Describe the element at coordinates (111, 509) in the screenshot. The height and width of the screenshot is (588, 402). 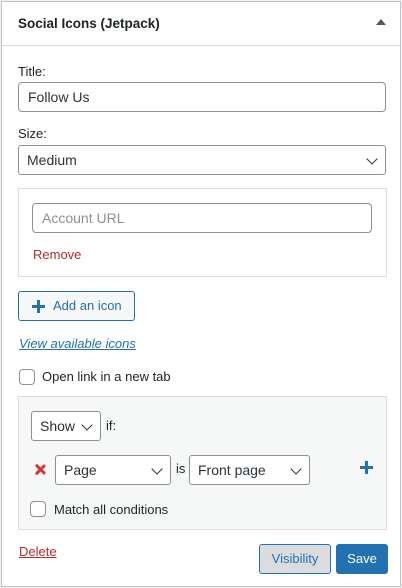
I see `match-all-label: Match all conditions` at that location.